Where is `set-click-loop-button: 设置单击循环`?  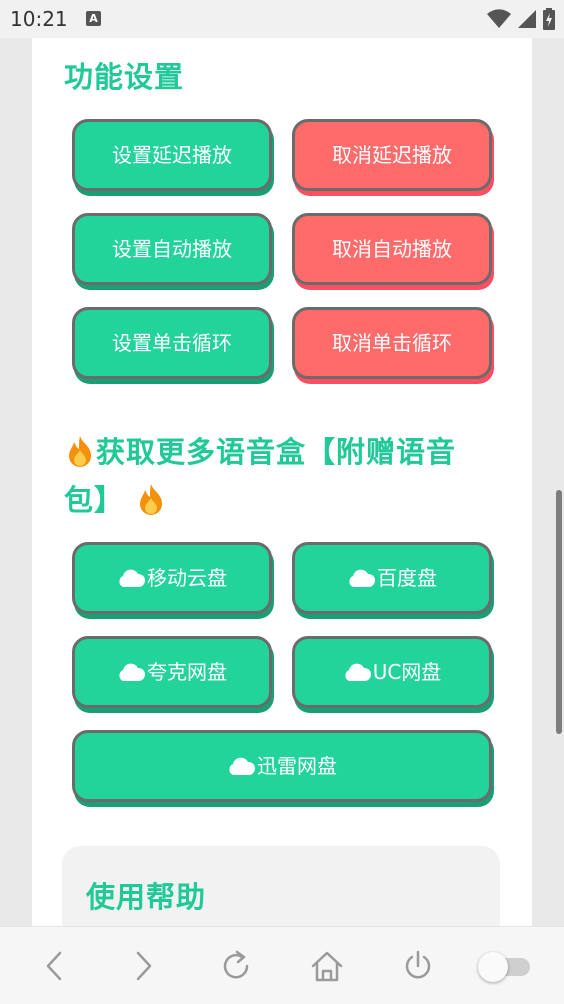
set-click-loop-button: 设置单击循环 is located at coordinates (172, 343).